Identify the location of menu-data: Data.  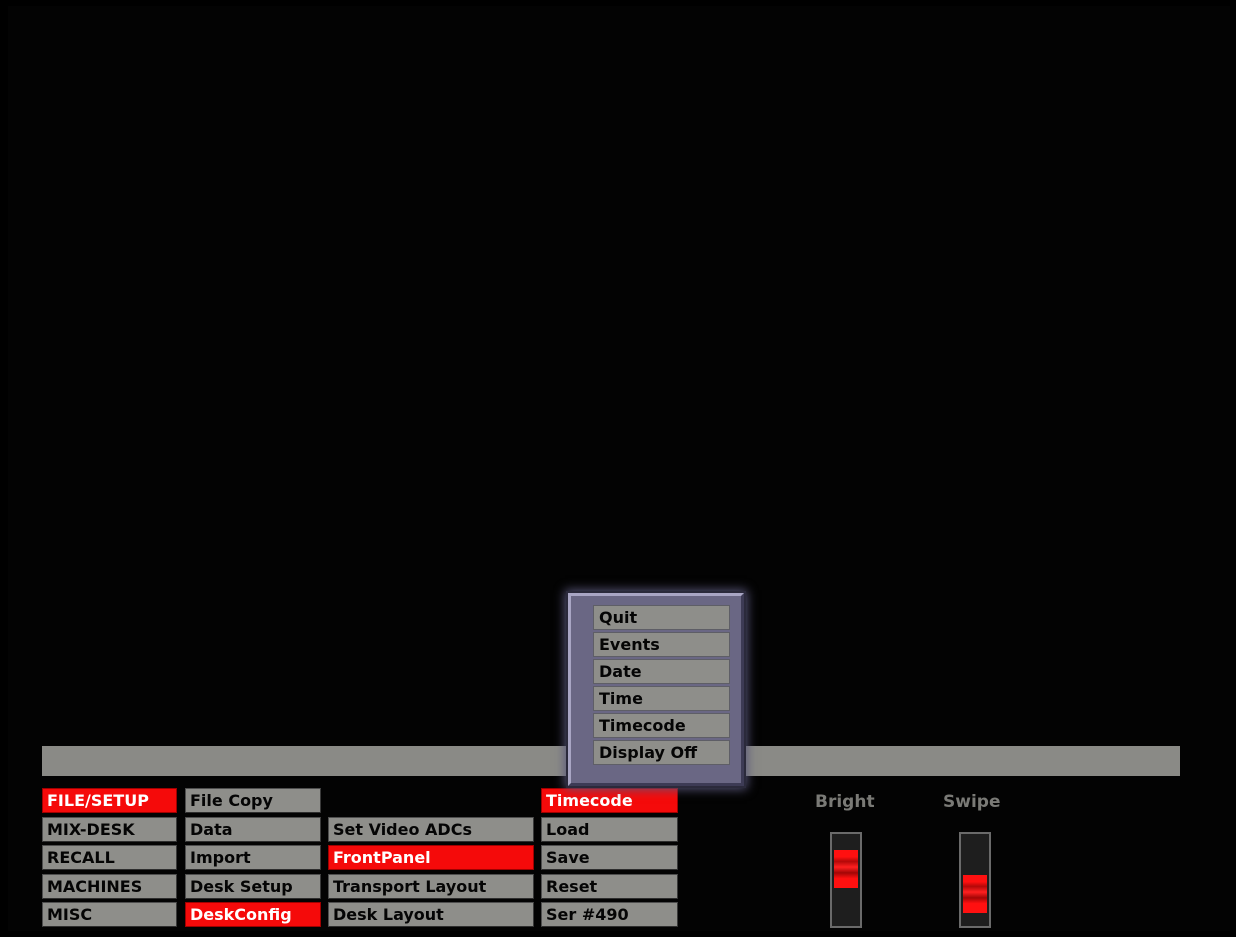
(253, 829).